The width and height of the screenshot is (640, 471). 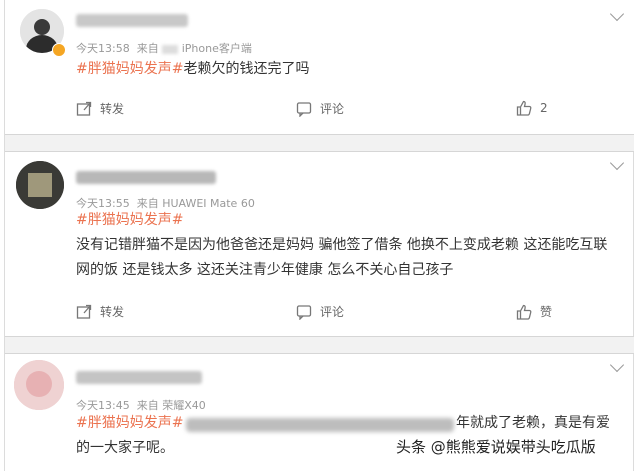 What do you see at coordinates (125, 448) in the screenshot?
I see `comment-body-line-2: 的一大家子呢。` at bounding box center [125, 448].